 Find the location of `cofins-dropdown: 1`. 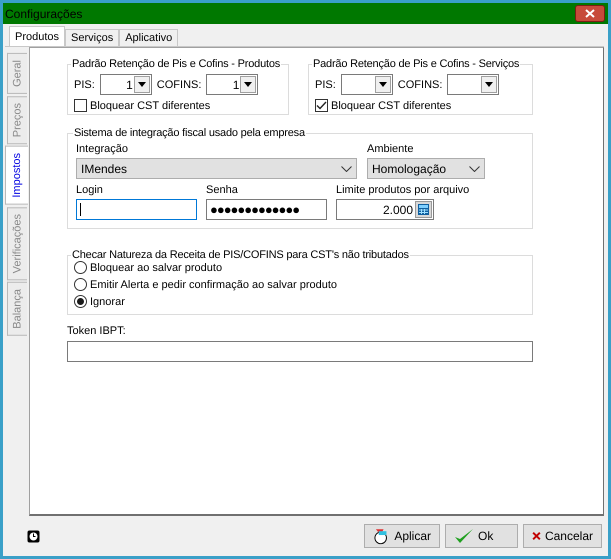

cofins-dropdown: 1 is located at coordinates (232, 84).